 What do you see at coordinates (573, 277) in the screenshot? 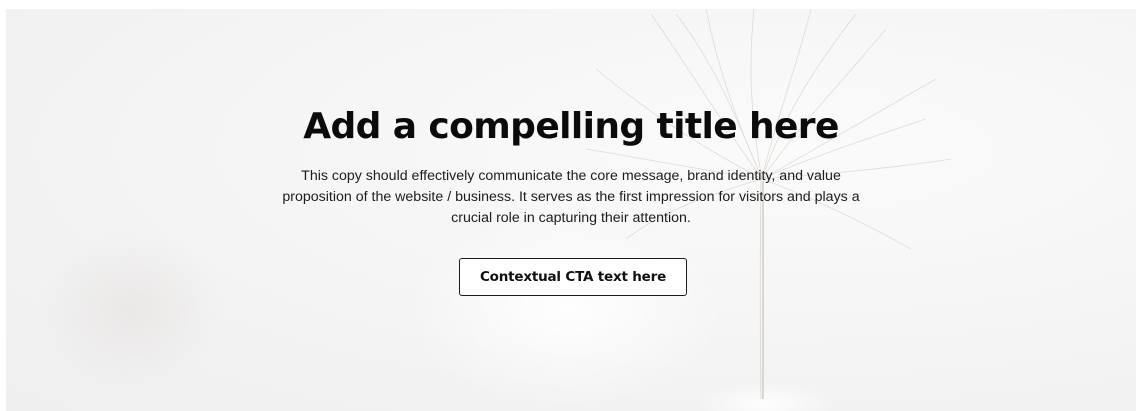
I see `cta-button: Contextual CTA text here` at bounding box center [573, 277].